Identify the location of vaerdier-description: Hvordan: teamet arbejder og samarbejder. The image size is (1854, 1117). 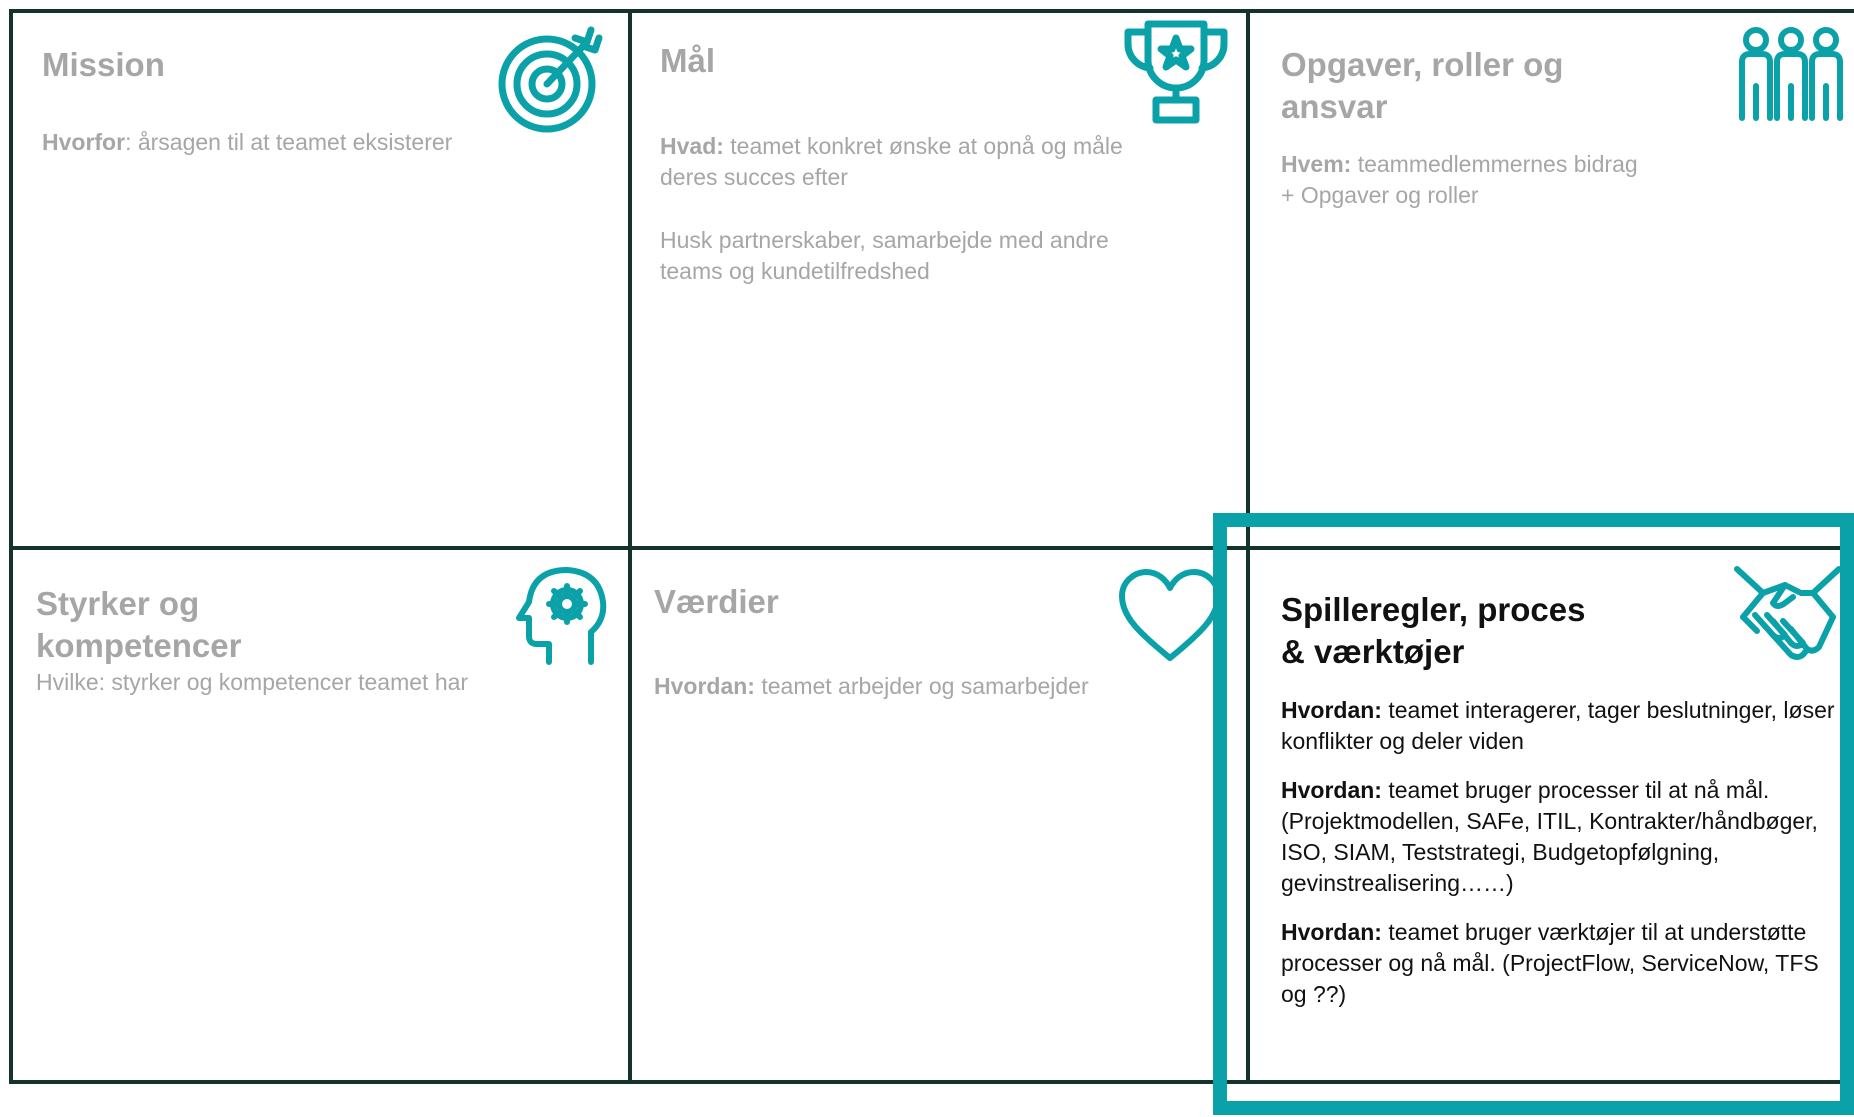
(934, 686).